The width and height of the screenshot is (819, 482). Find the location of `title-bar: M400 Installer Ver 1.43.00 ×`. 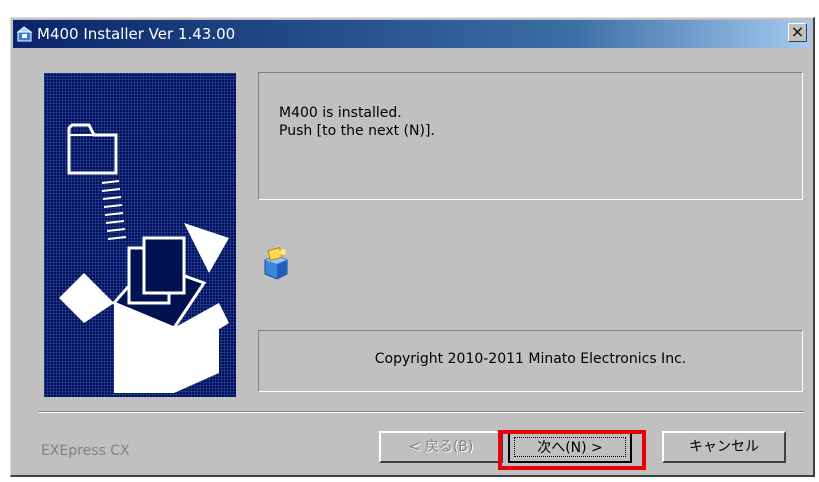

title-bar: M400 Installer Ver 1.43.00 × is located at coordinates (412, 34).